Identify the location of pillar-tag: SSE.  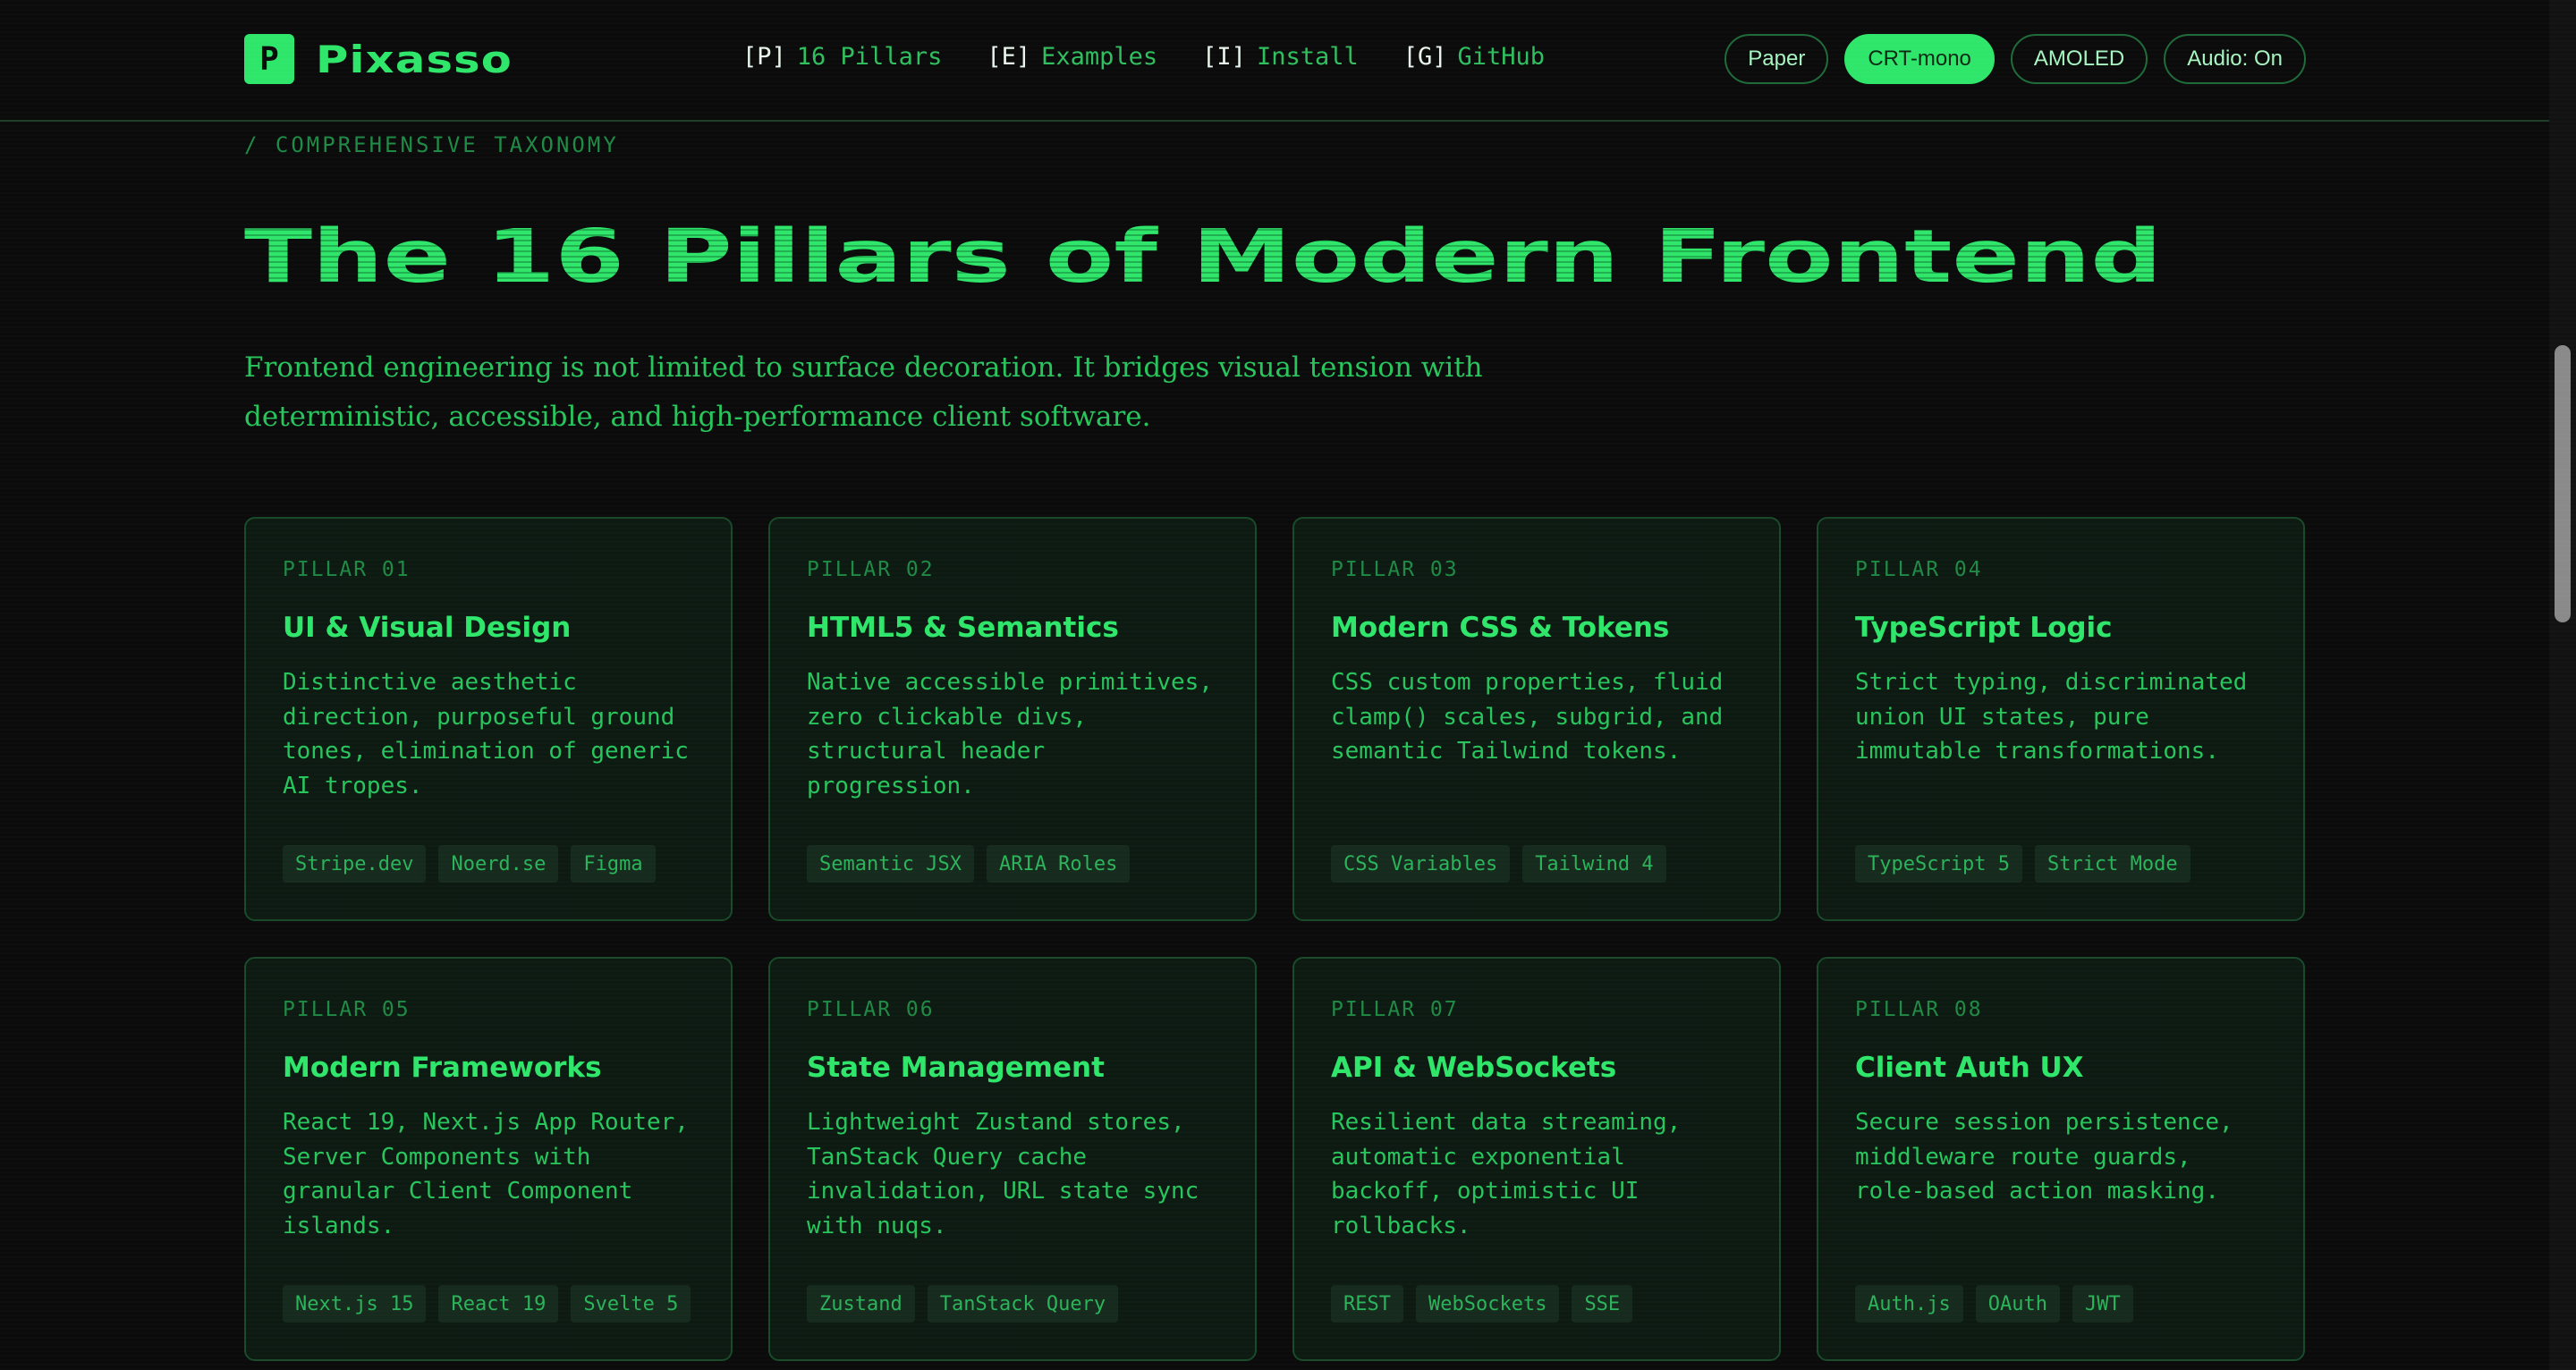
(1602, 1304).